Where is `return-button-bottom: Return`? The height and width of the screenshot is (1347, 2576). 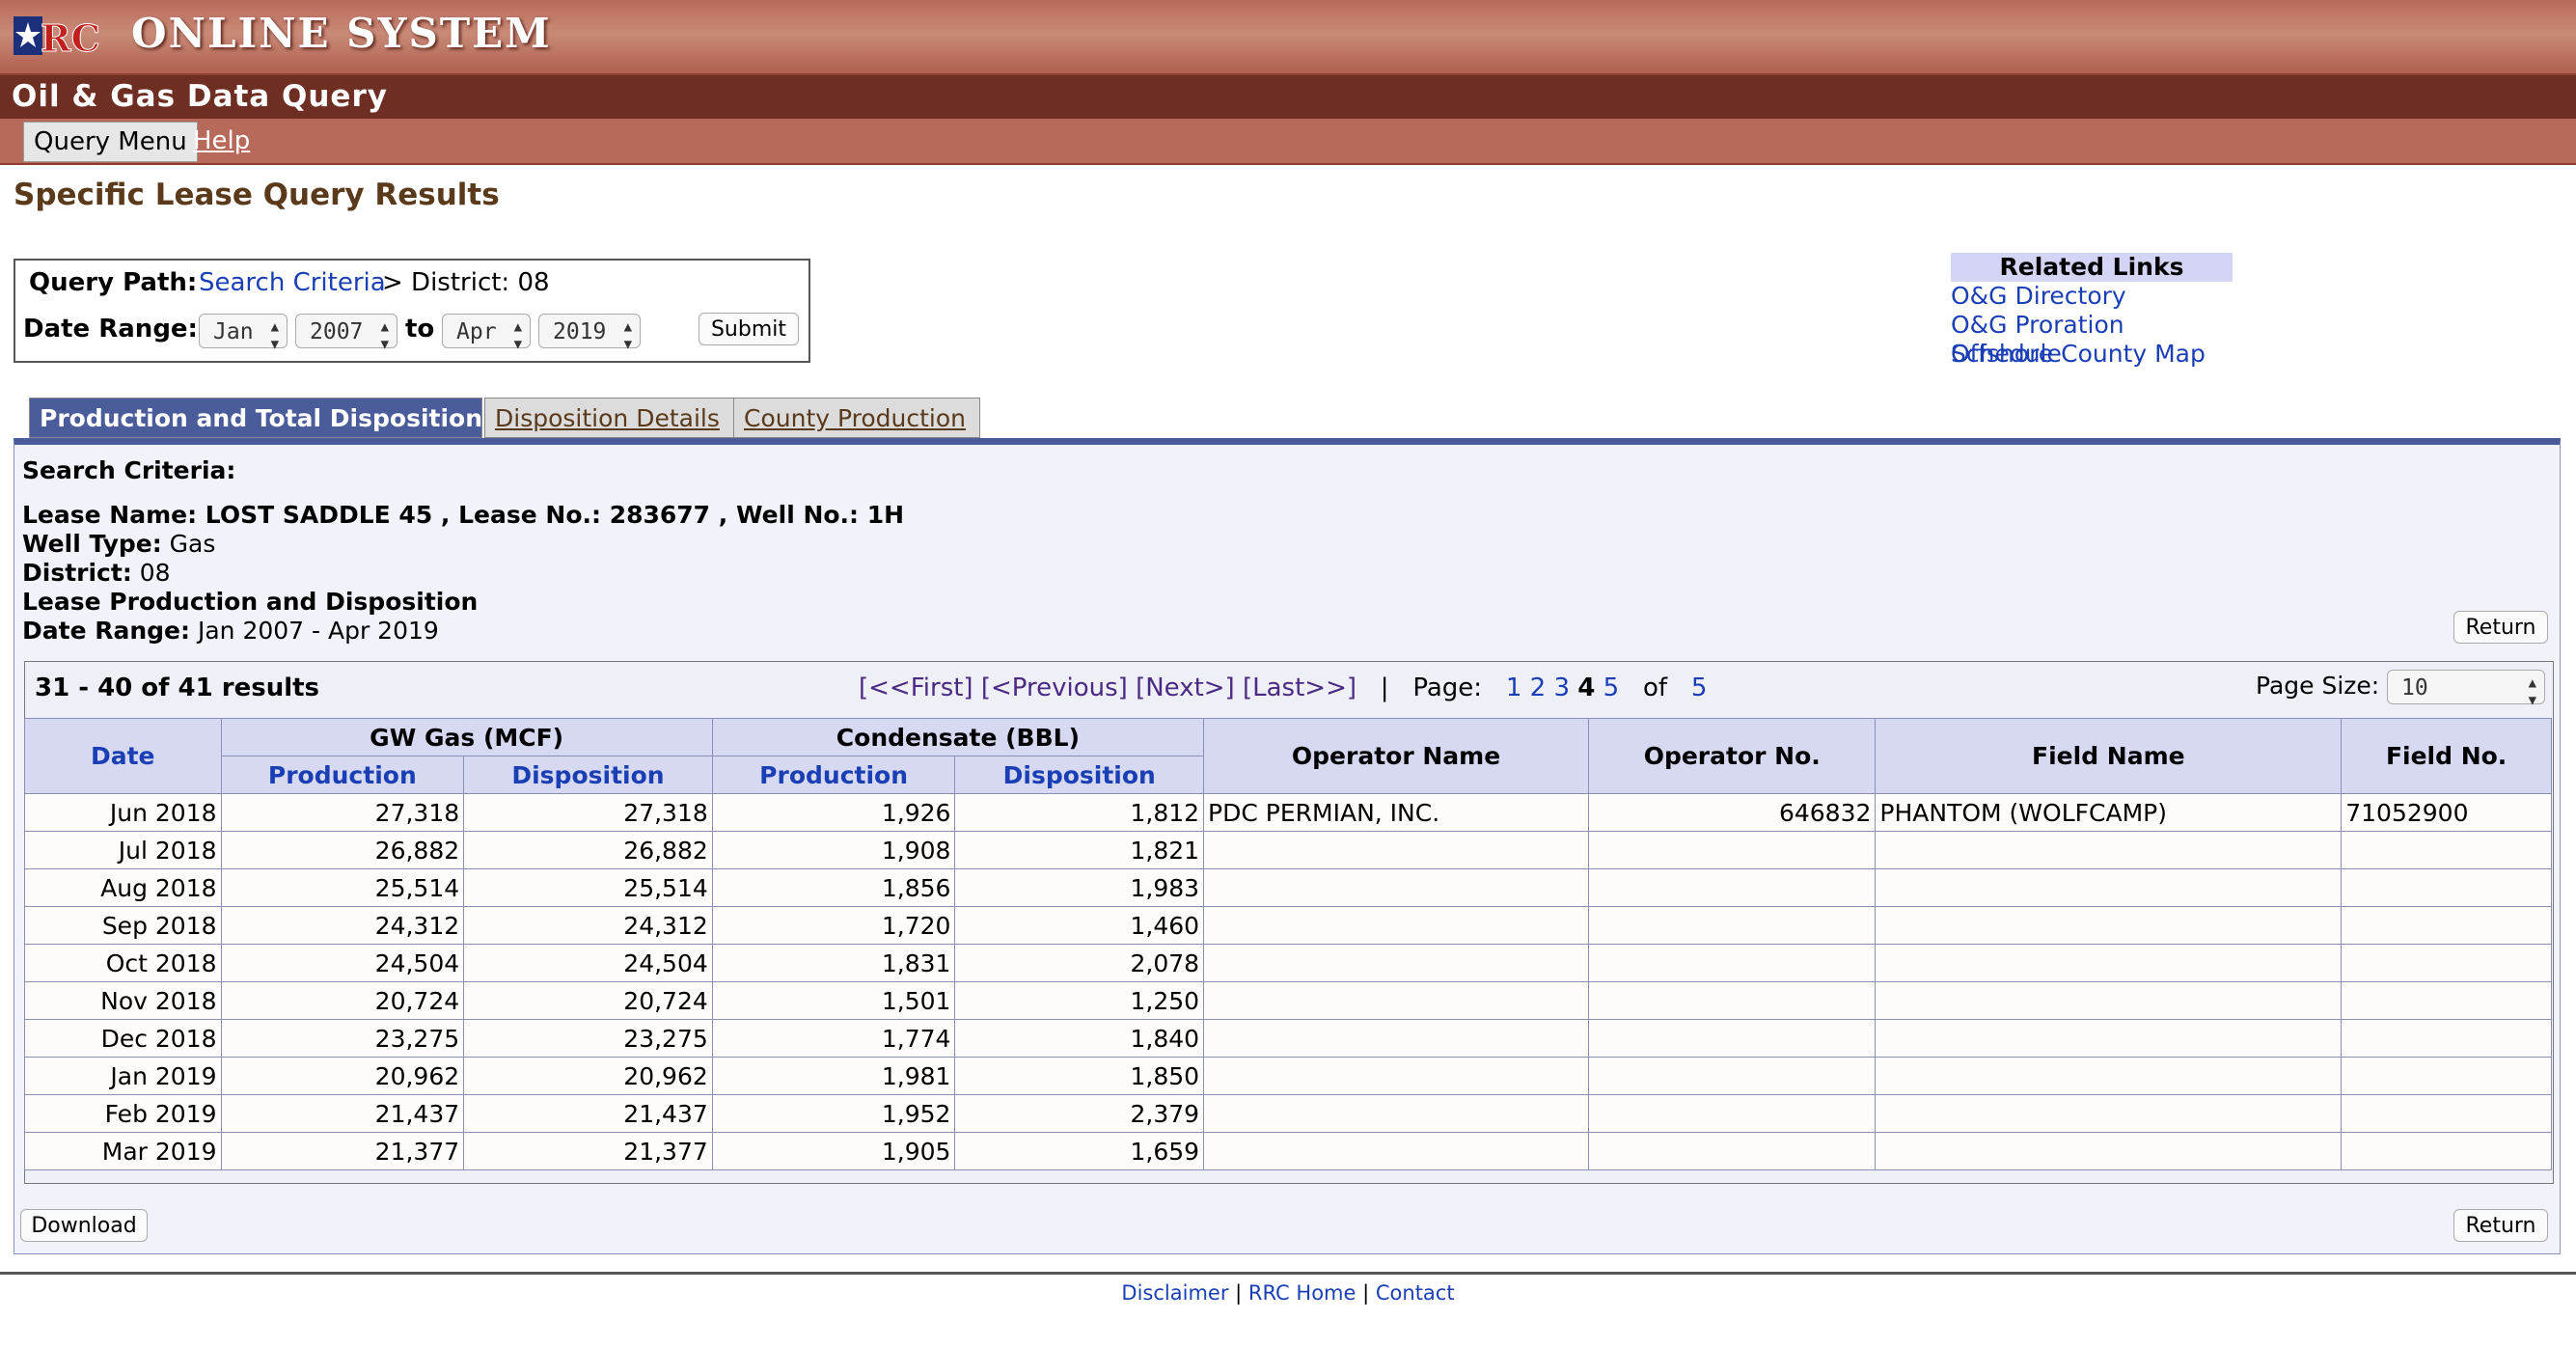
return-button-bottom: Return is located at coordinates (2500, 1225).